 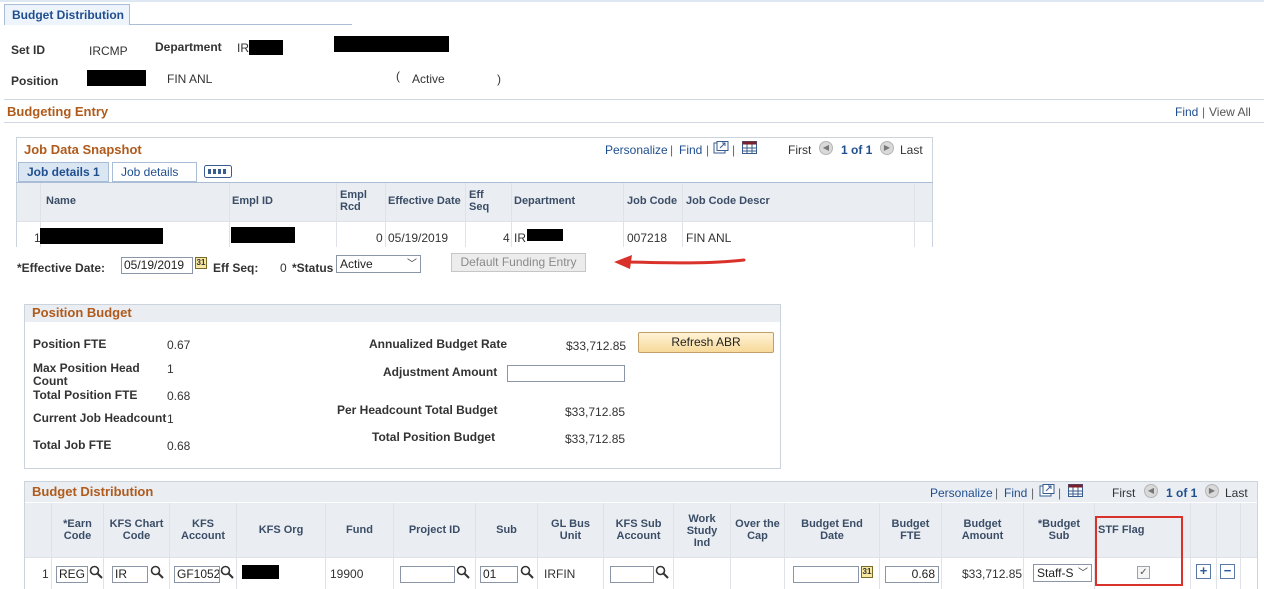 I want to click on sub-input: 01, so click(x=499, y=574).